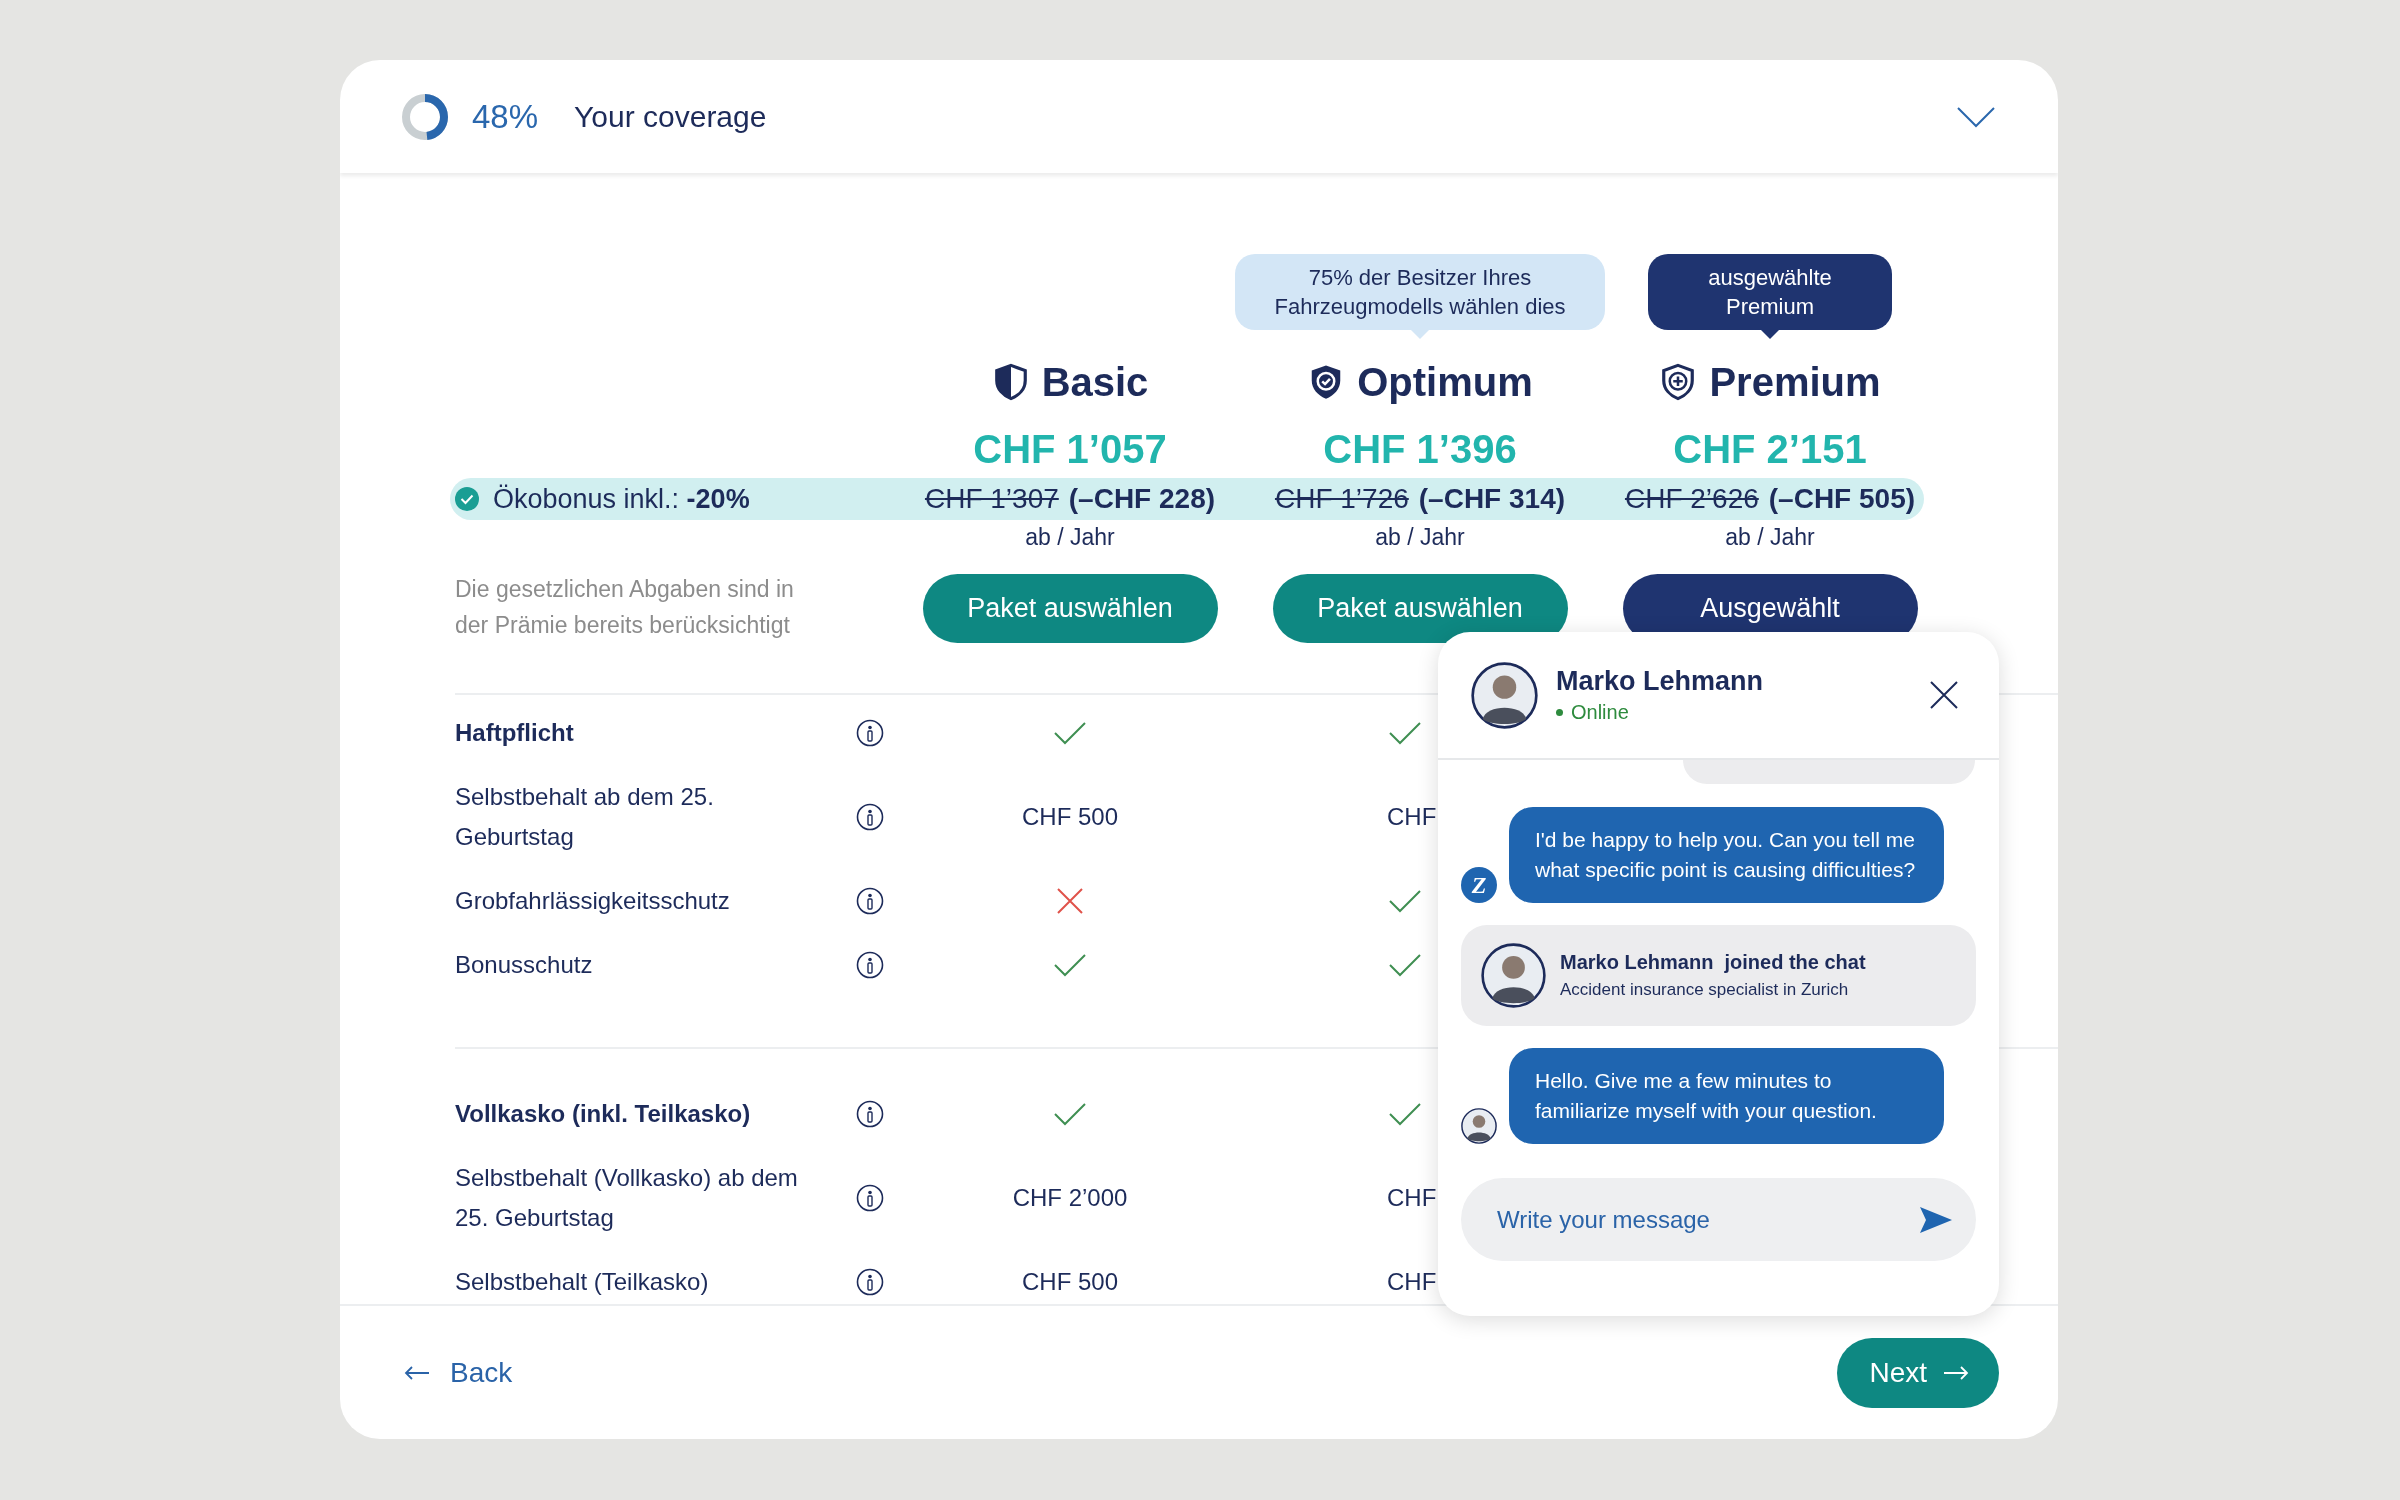 The image size is (2400, 1500). I want to click on old-price: CHF 1’726, so click(1341, 499).